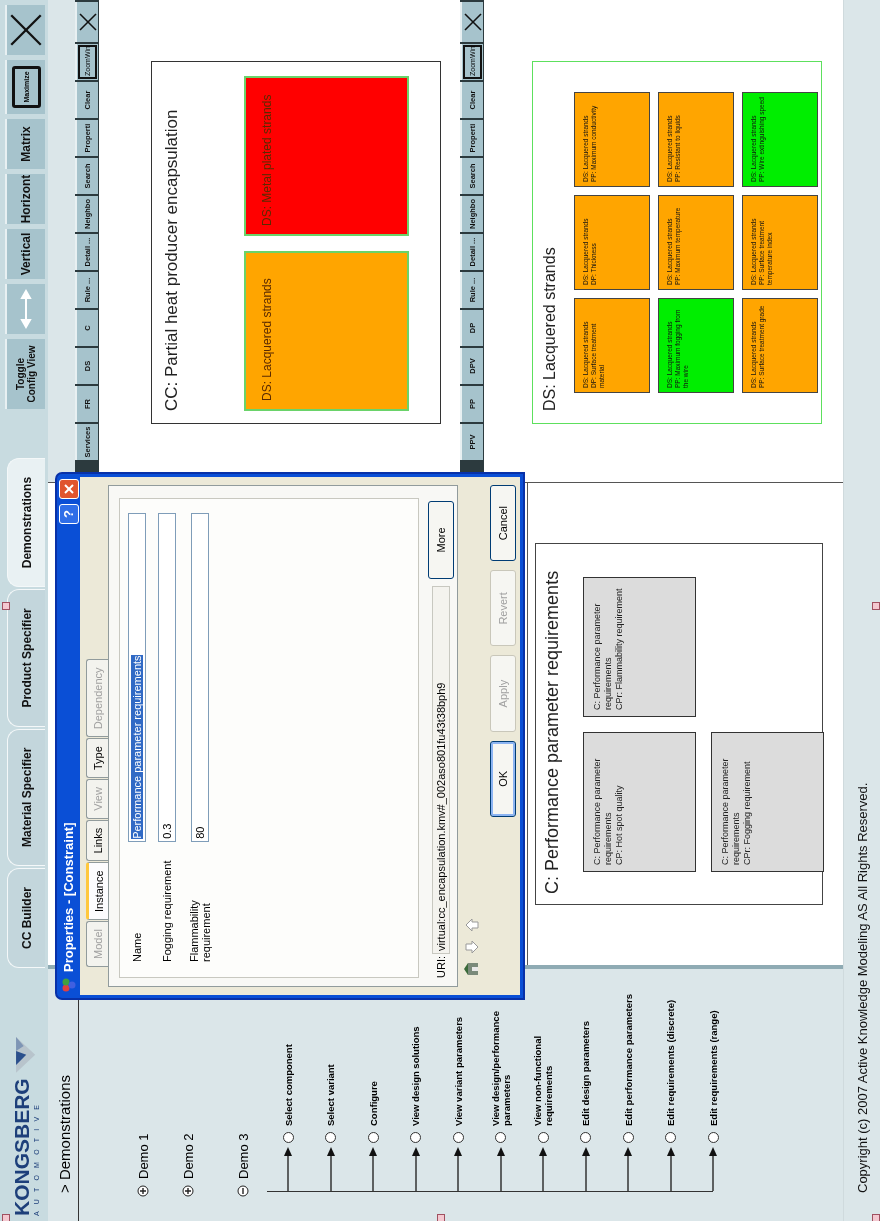 This screenshot has width=880, height=1221. I want to click on card-text: CP: Hot spot quality, so click(619, 824).